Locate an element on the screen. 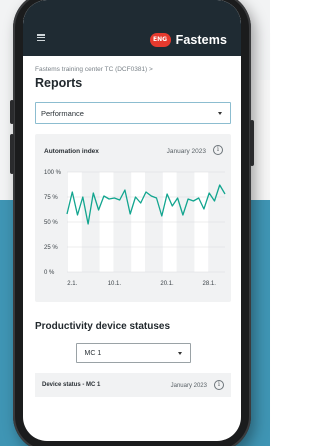 Image resolution: width=320 pixels, height=446 pixels. automation-index-chart: 100 % 75 % 50 % 25 % 0 % 2.1. 10.1. 20.1. 28.1. is located at coordinates (135, 228).